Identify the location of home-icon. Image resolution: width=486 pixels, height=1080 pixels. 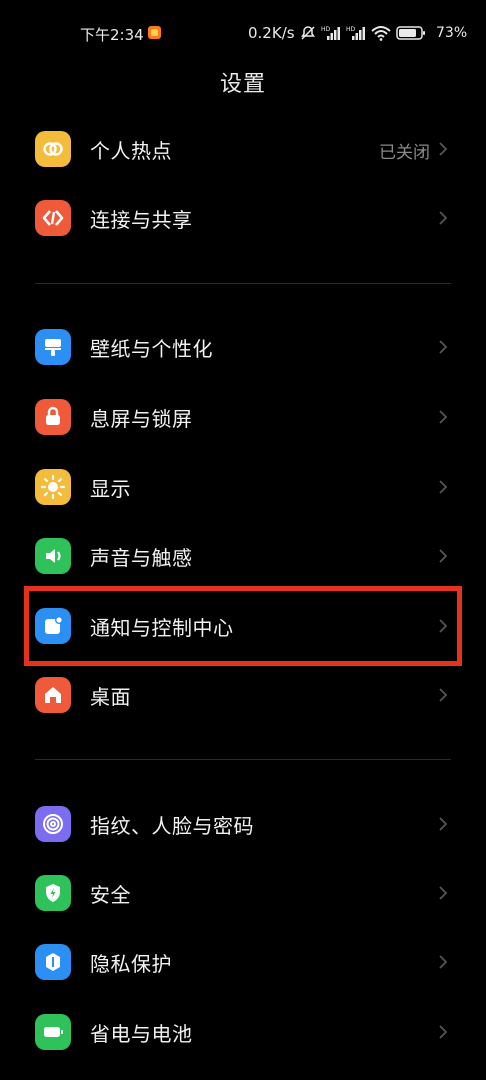
(53, 695).